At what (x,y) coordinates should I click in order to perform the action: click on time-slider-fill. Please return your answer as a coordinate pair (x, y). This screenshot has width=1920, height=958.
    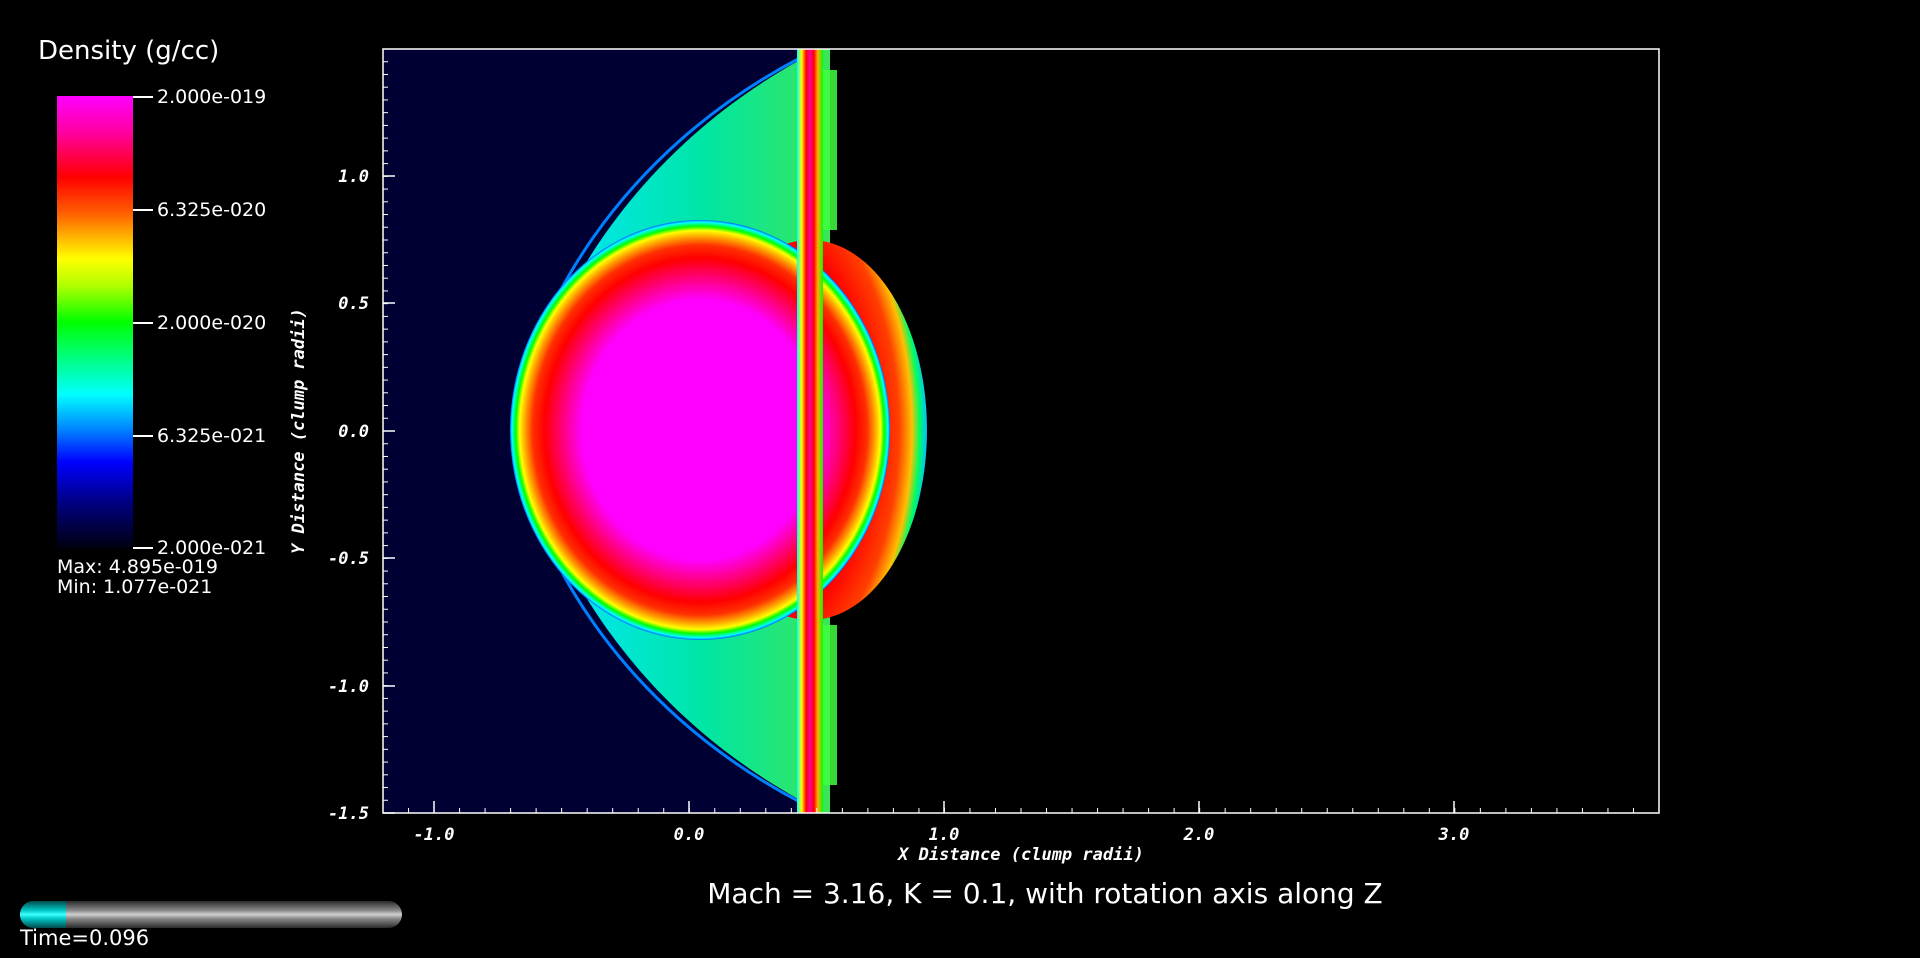
    Looking at the image, I should click on (43, 914).